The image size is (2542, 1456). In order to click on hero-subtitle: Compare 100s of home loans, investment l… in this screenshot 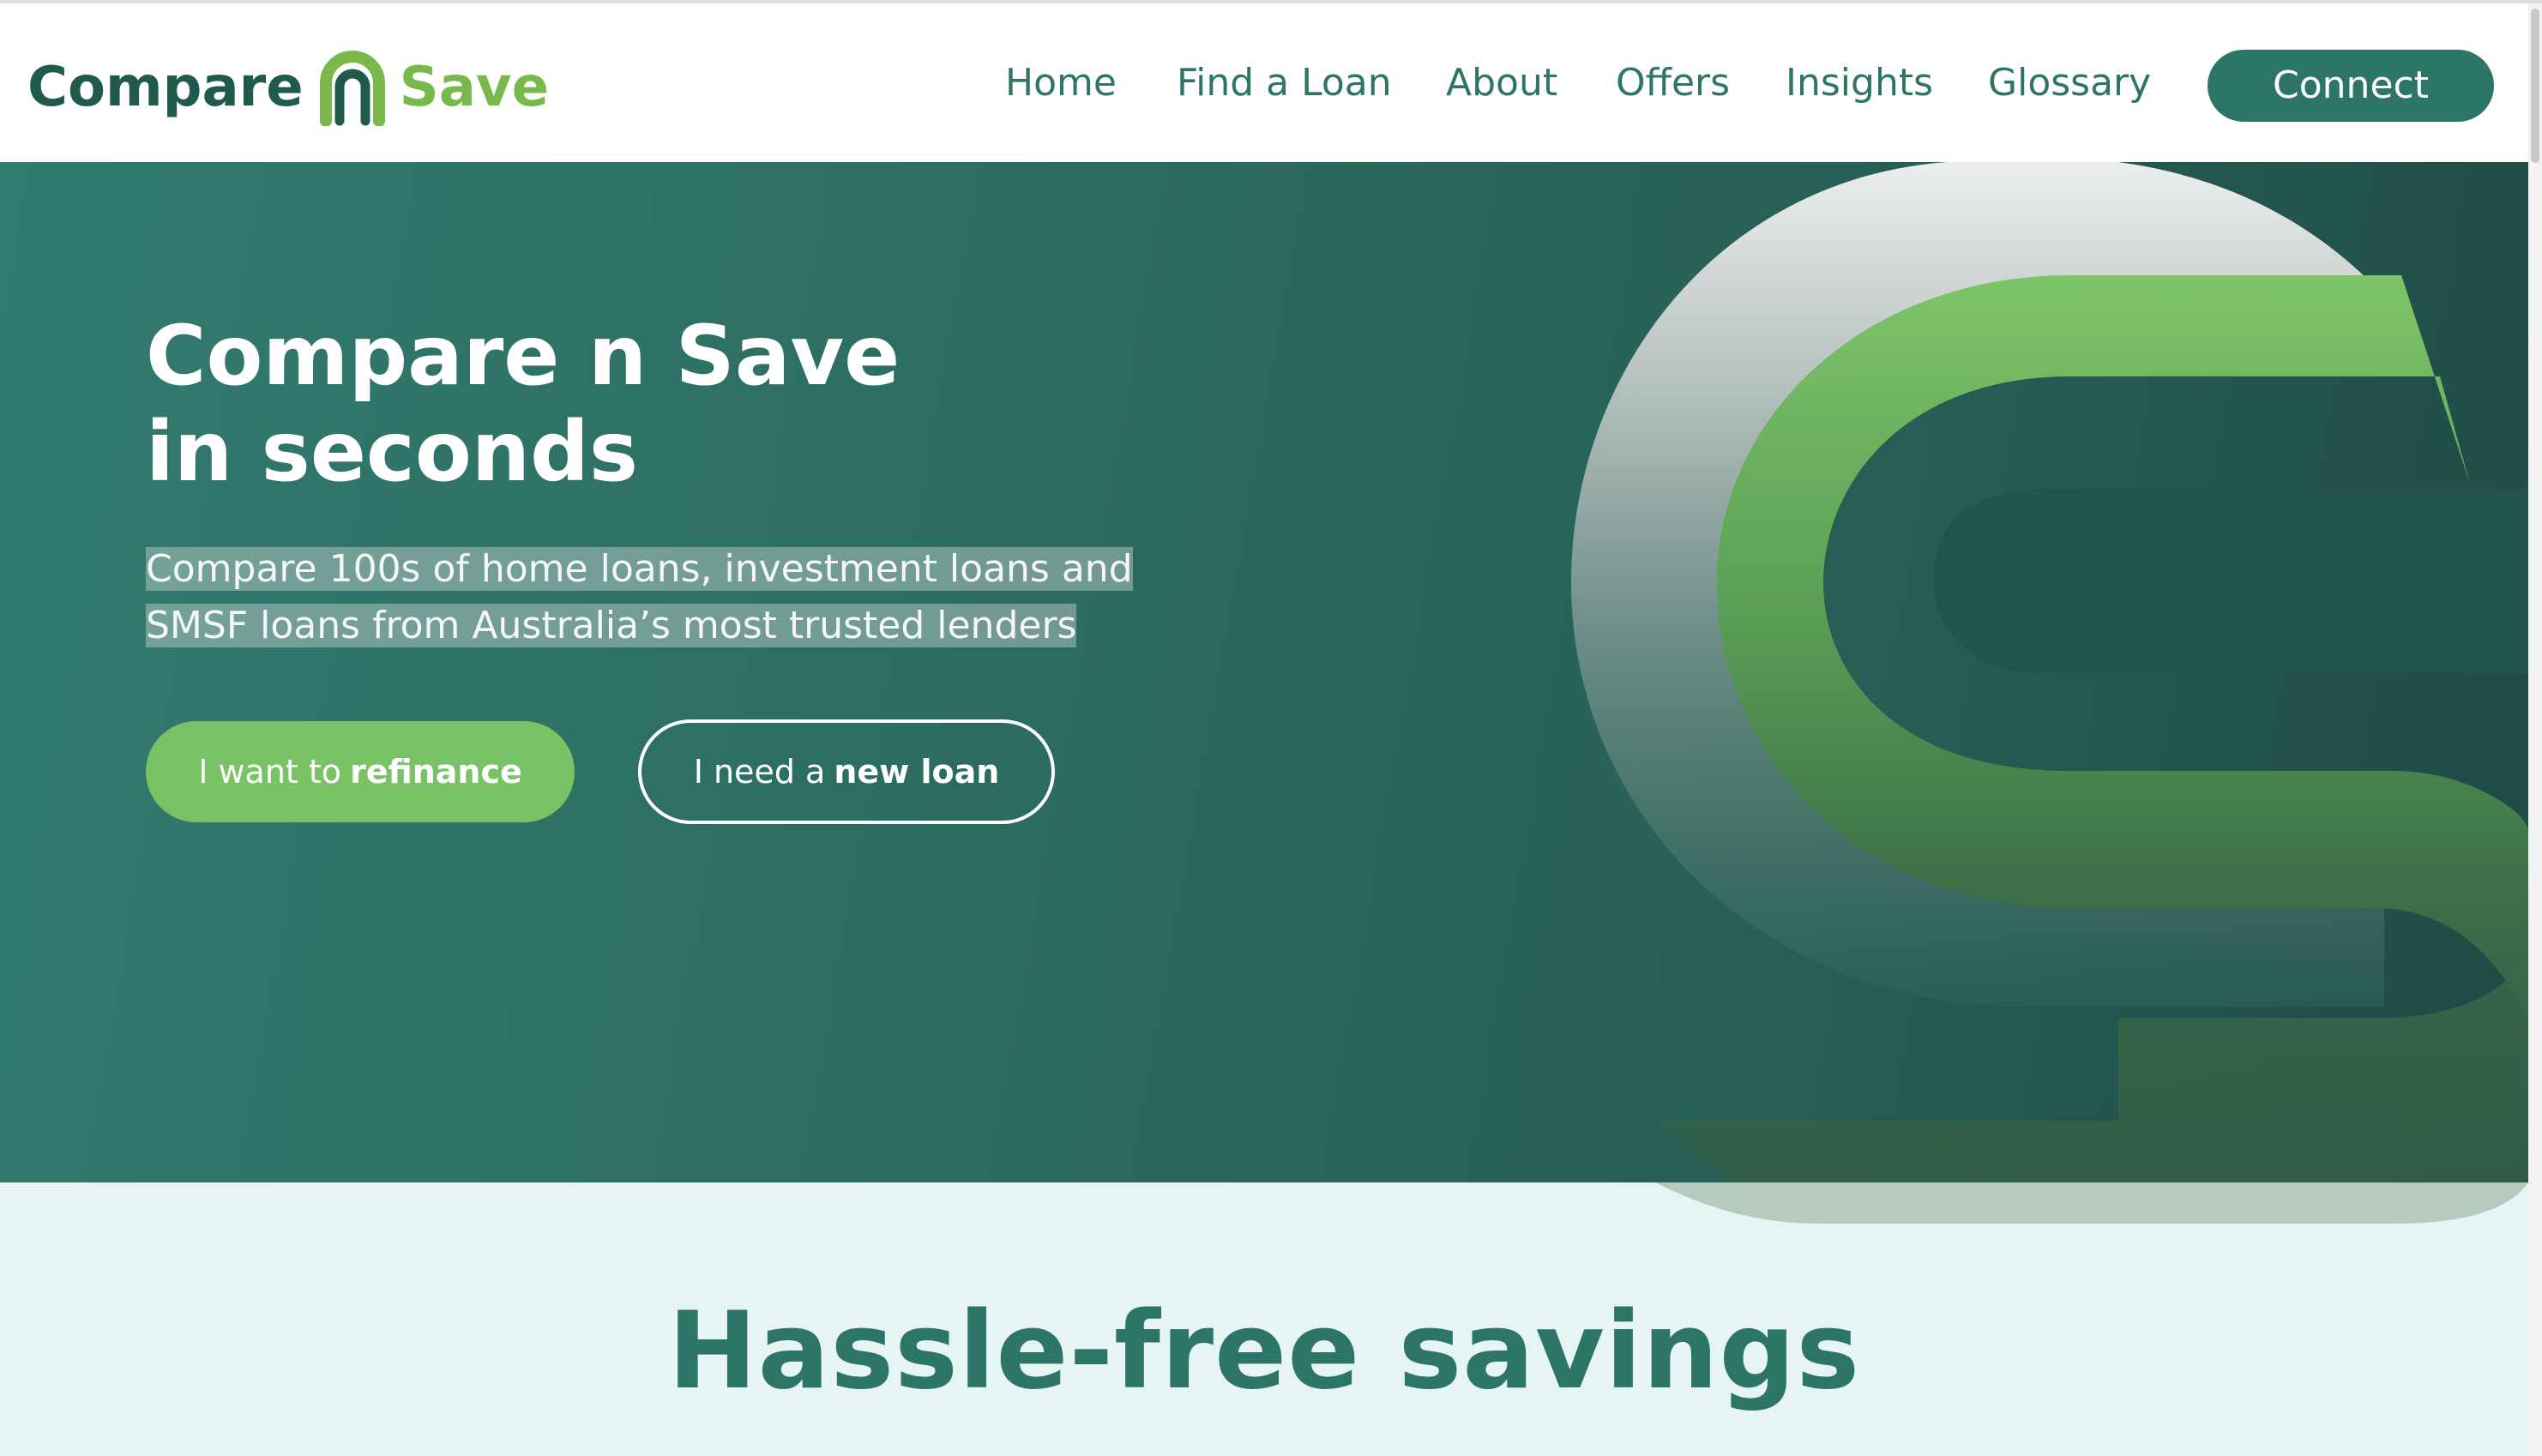, I will do `click(652, 597)`.